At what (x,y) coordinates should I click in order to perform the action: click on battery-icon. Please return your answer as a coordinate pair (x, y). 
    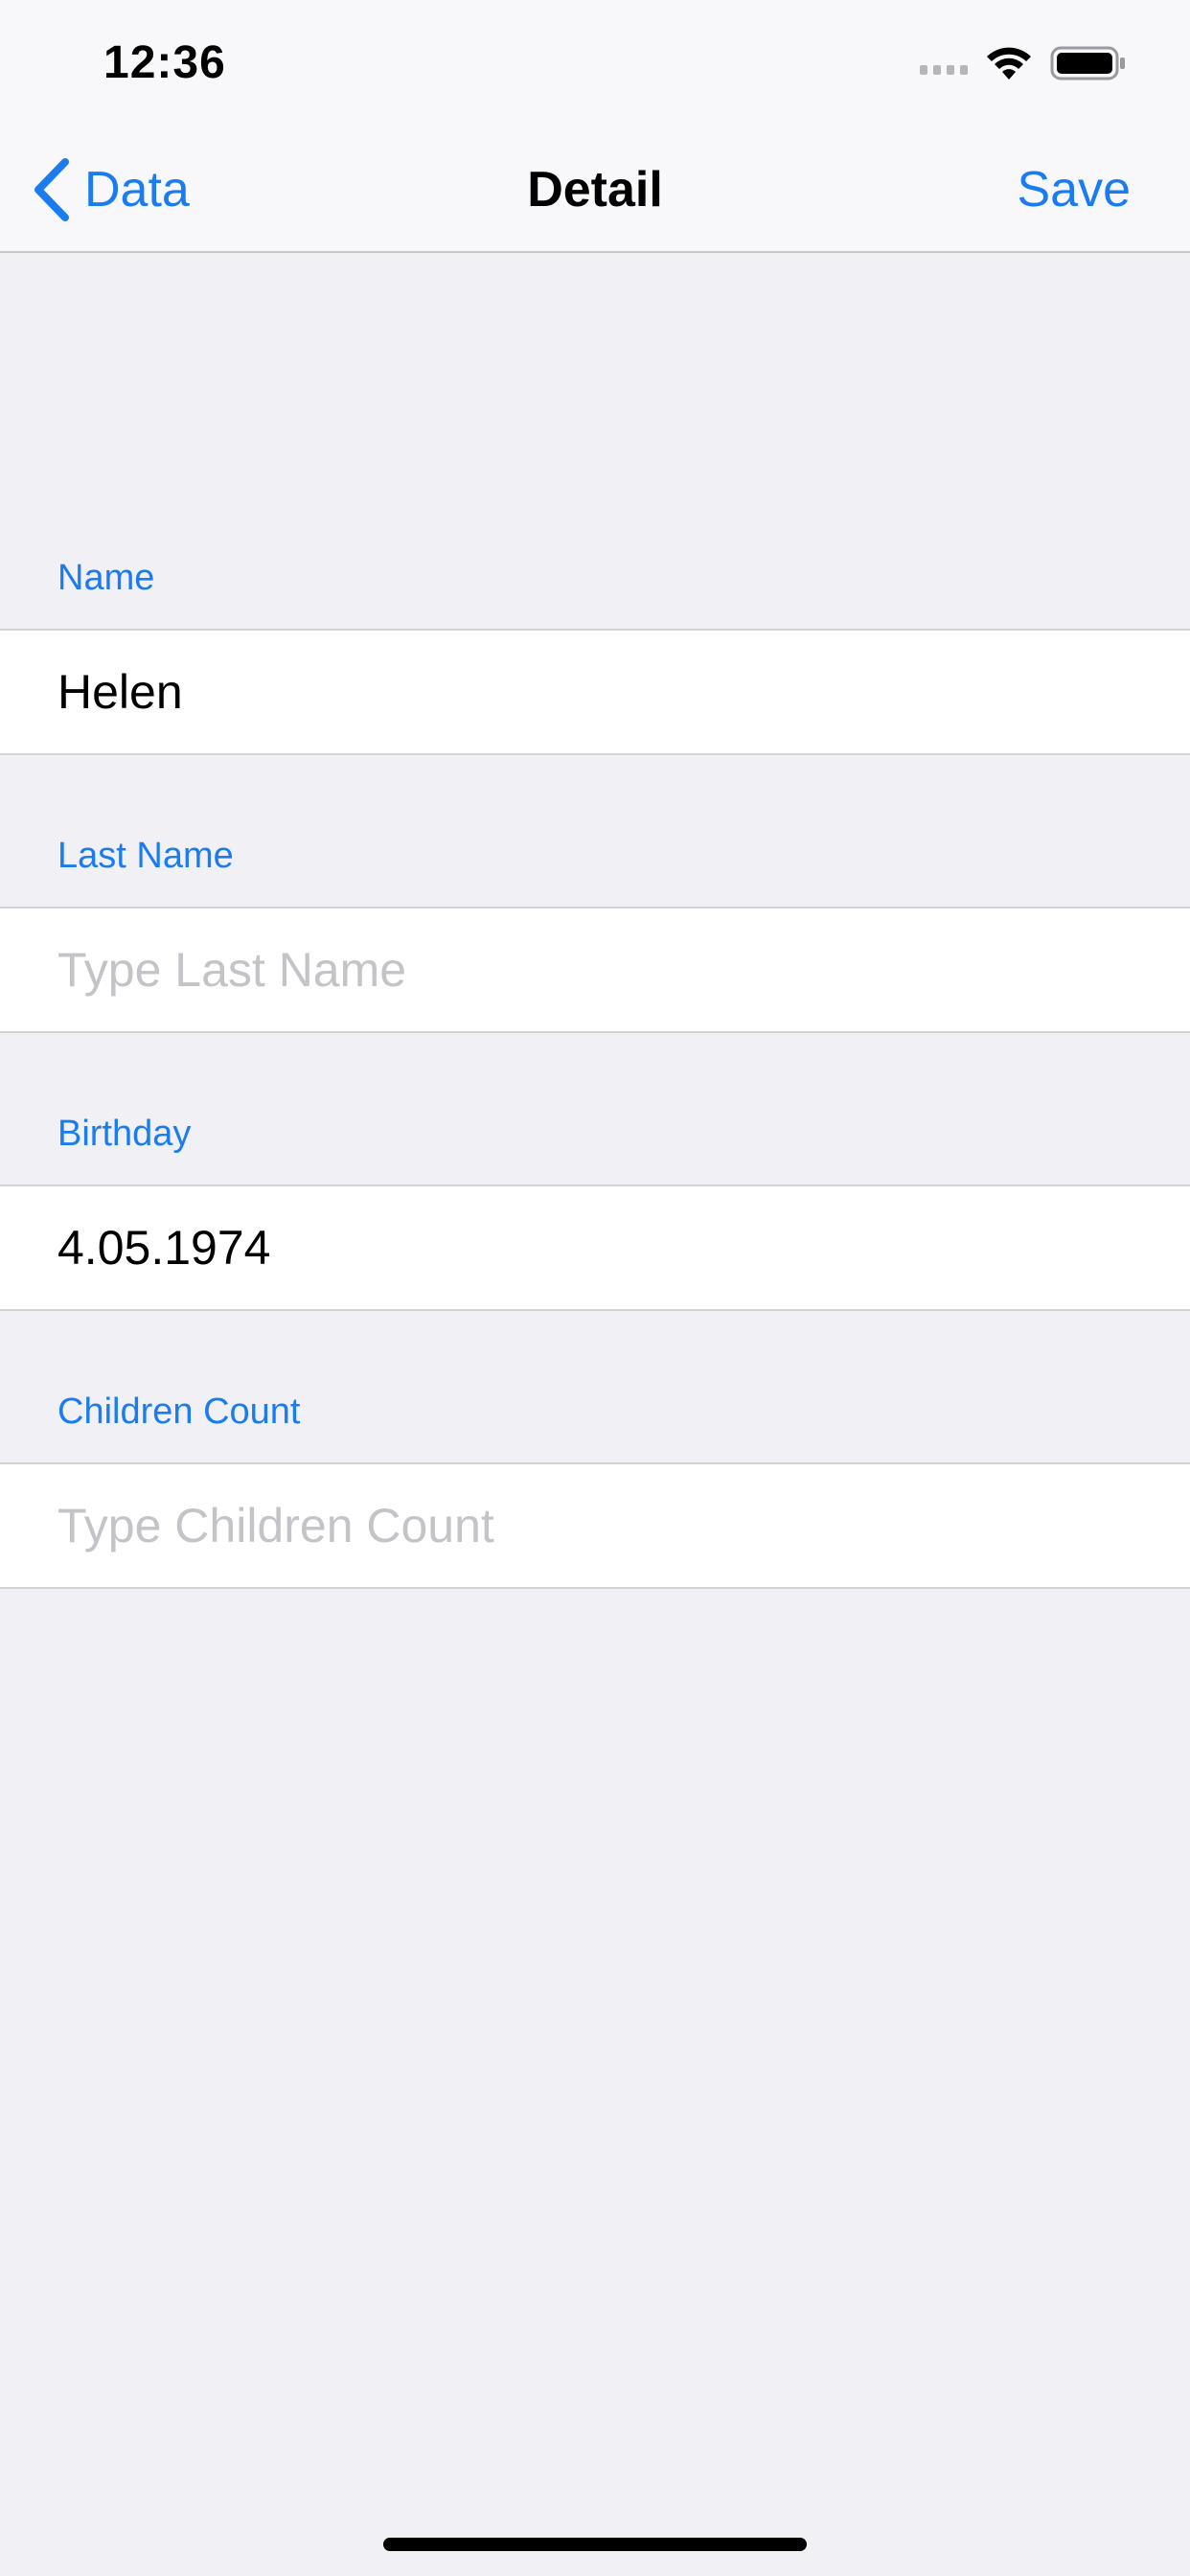
    Looking at the image, I should click on (1088, 63).